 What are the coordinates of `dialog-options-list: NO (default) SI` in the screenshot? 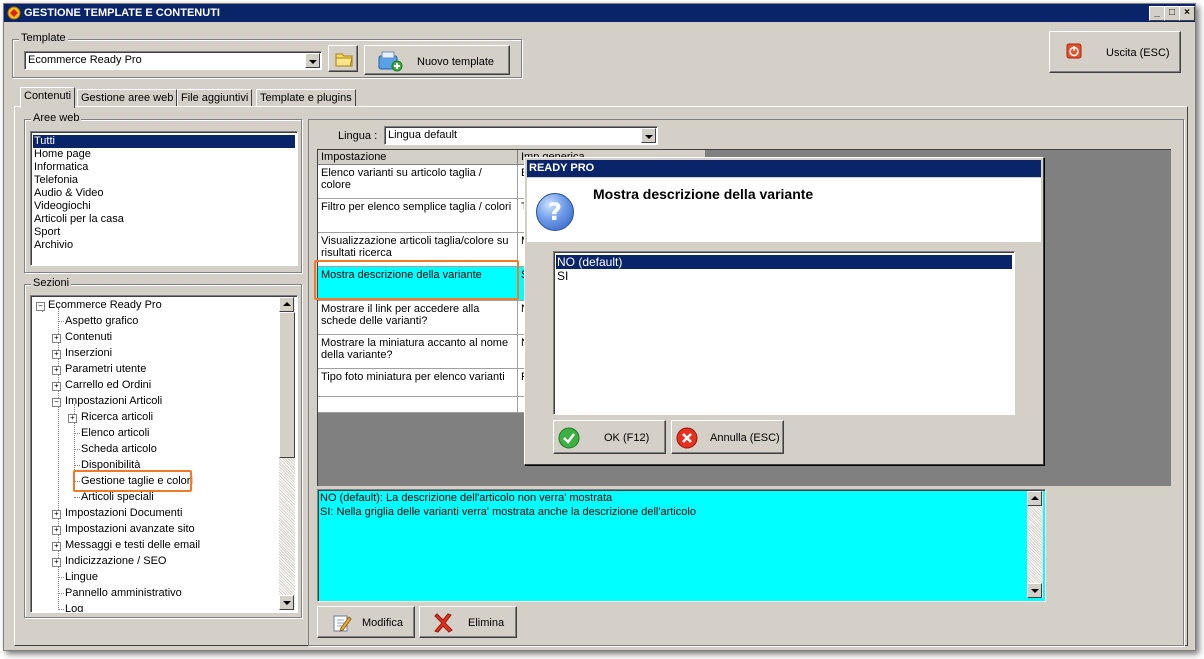 It's located at (784, 333).